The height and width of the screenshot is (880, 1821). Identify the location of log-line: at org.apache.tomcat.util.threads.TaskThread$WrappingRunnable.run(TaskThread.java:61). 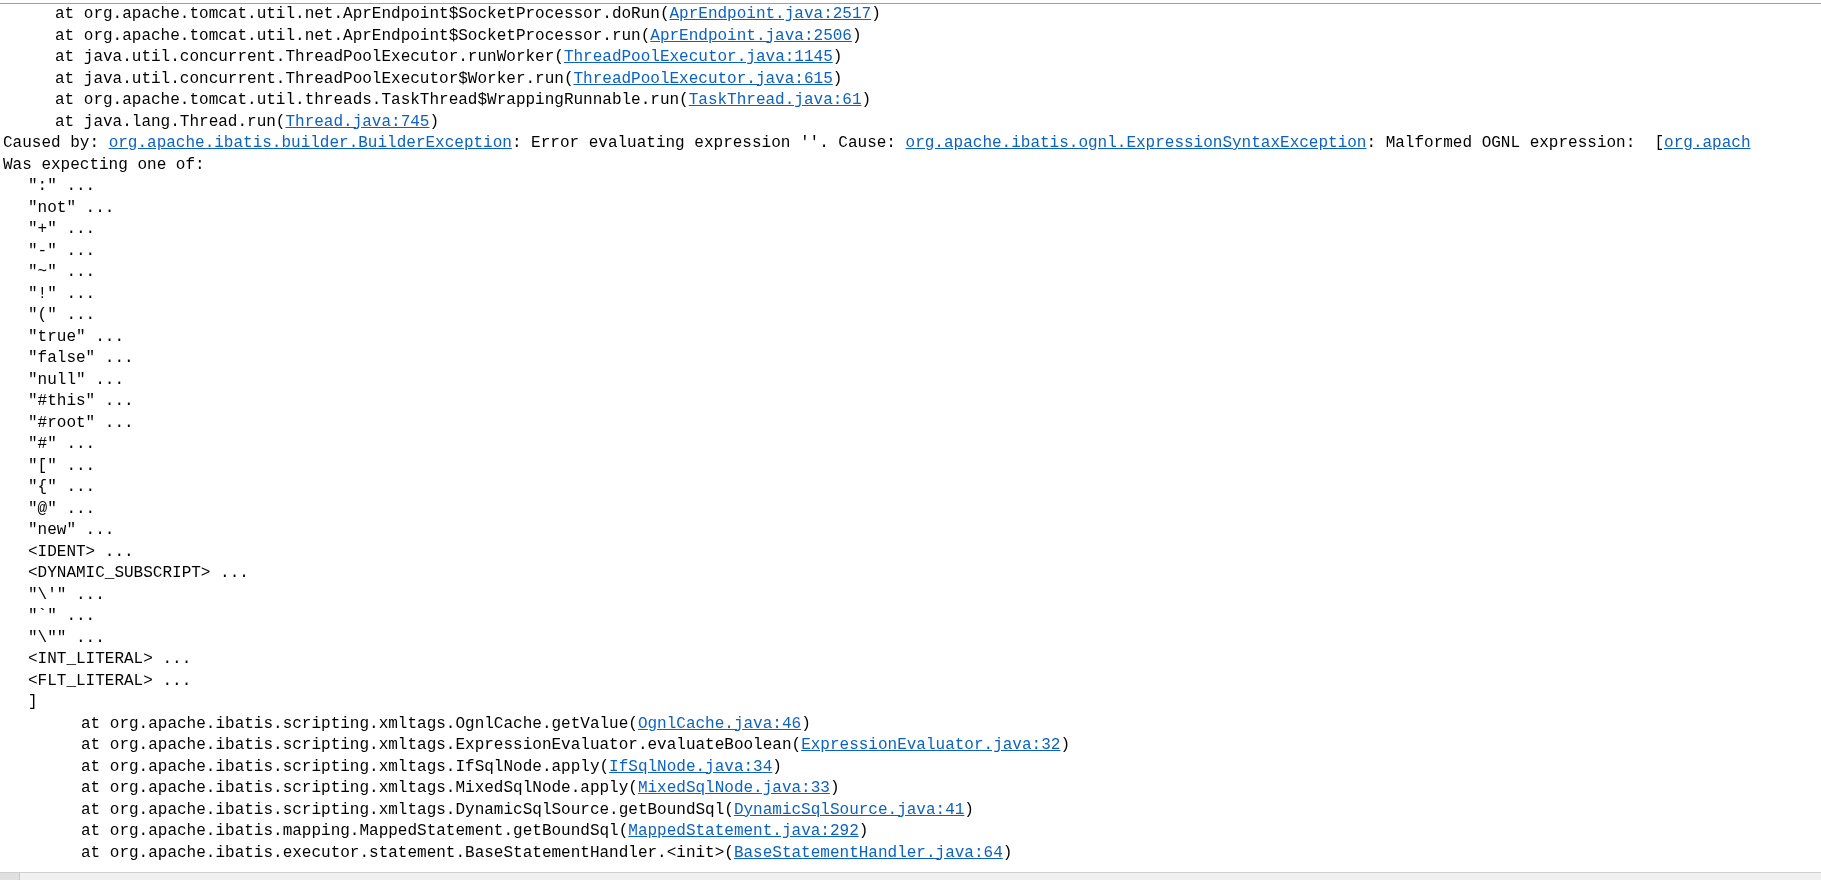
(463, 100).